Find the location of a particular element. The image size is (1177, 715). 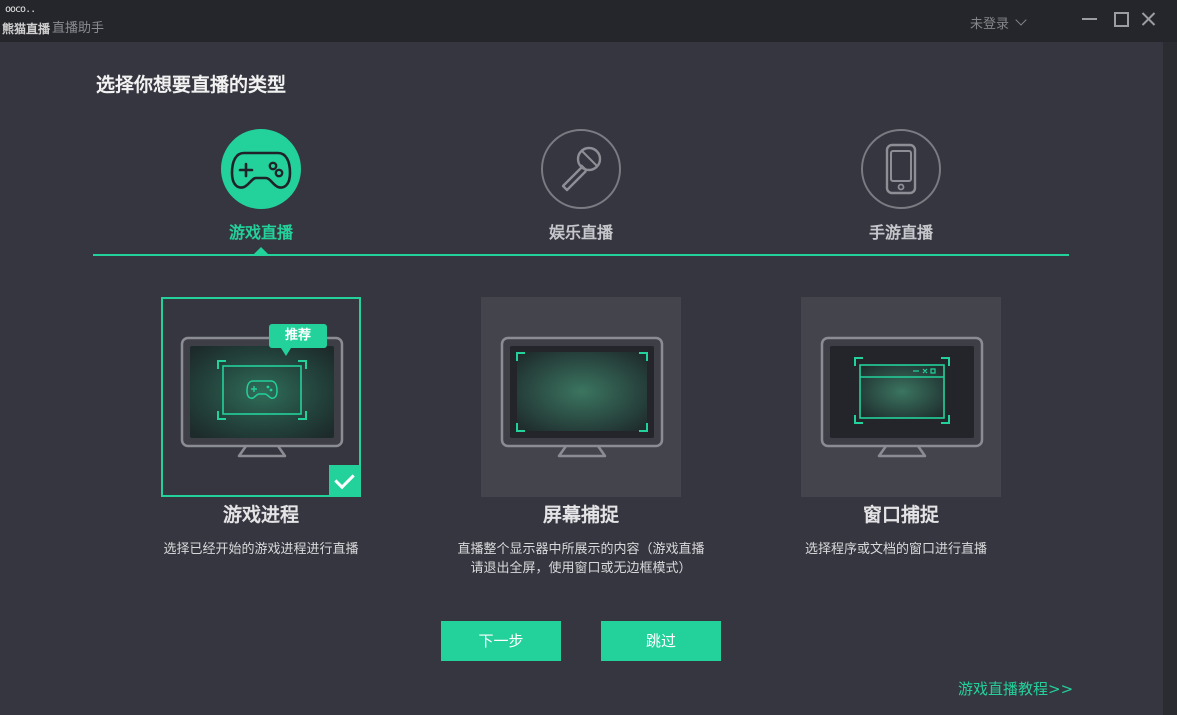

recommended-badge: 推荐 is located at coordinates (298, 340).